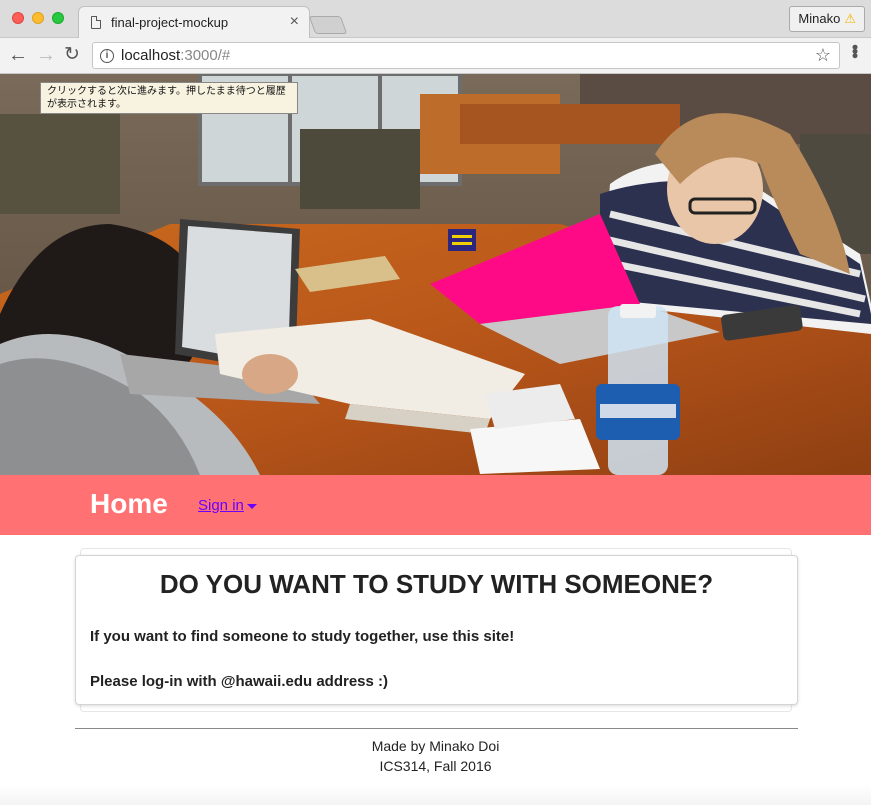 The width and height of the screenshot is (871, 805). Describe the element at coordinates (294, 22) in the screenshot. I see `close-tab-icon: ×` at that location.